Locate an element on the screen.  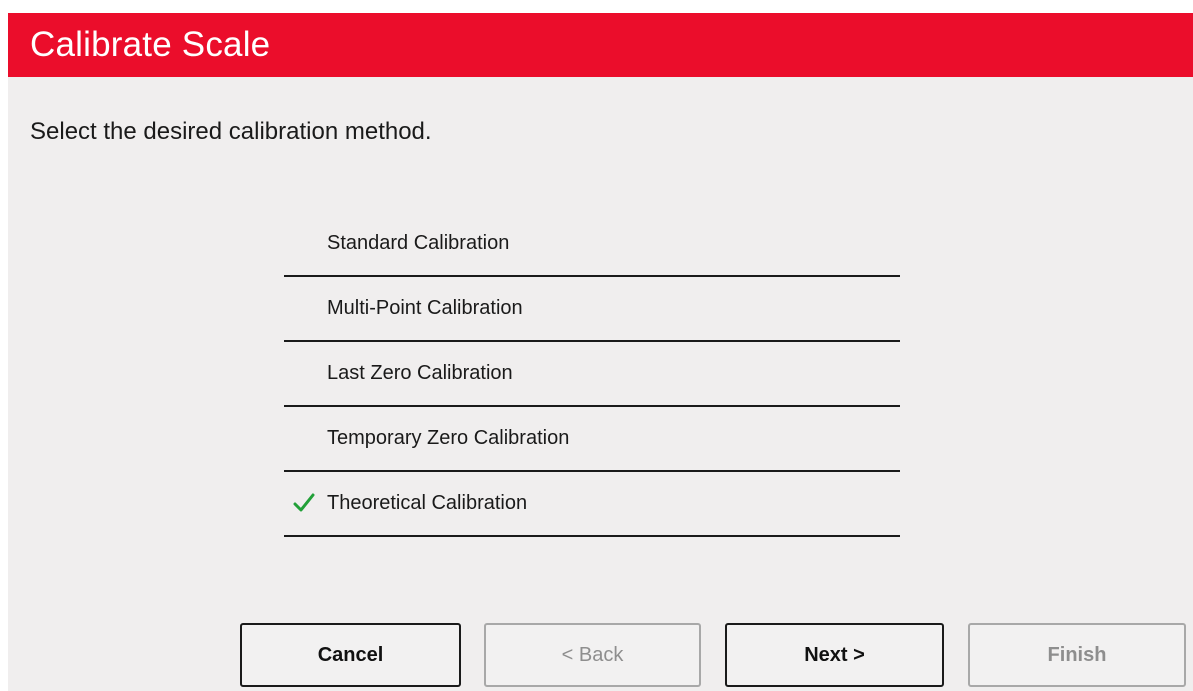
back-button: < Back is located at coordinates (592, 655).